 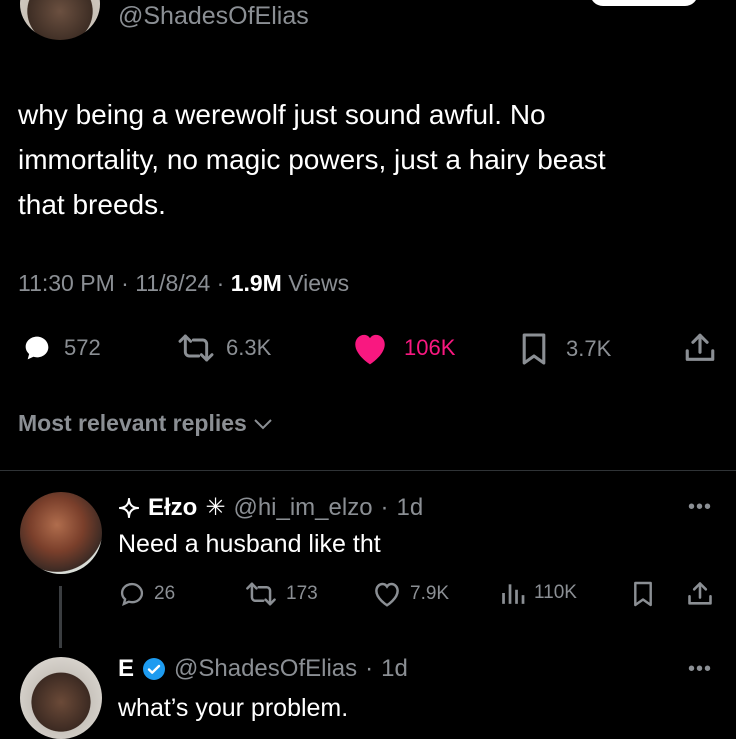 I want to click on divider, so click(x=368, y=470).